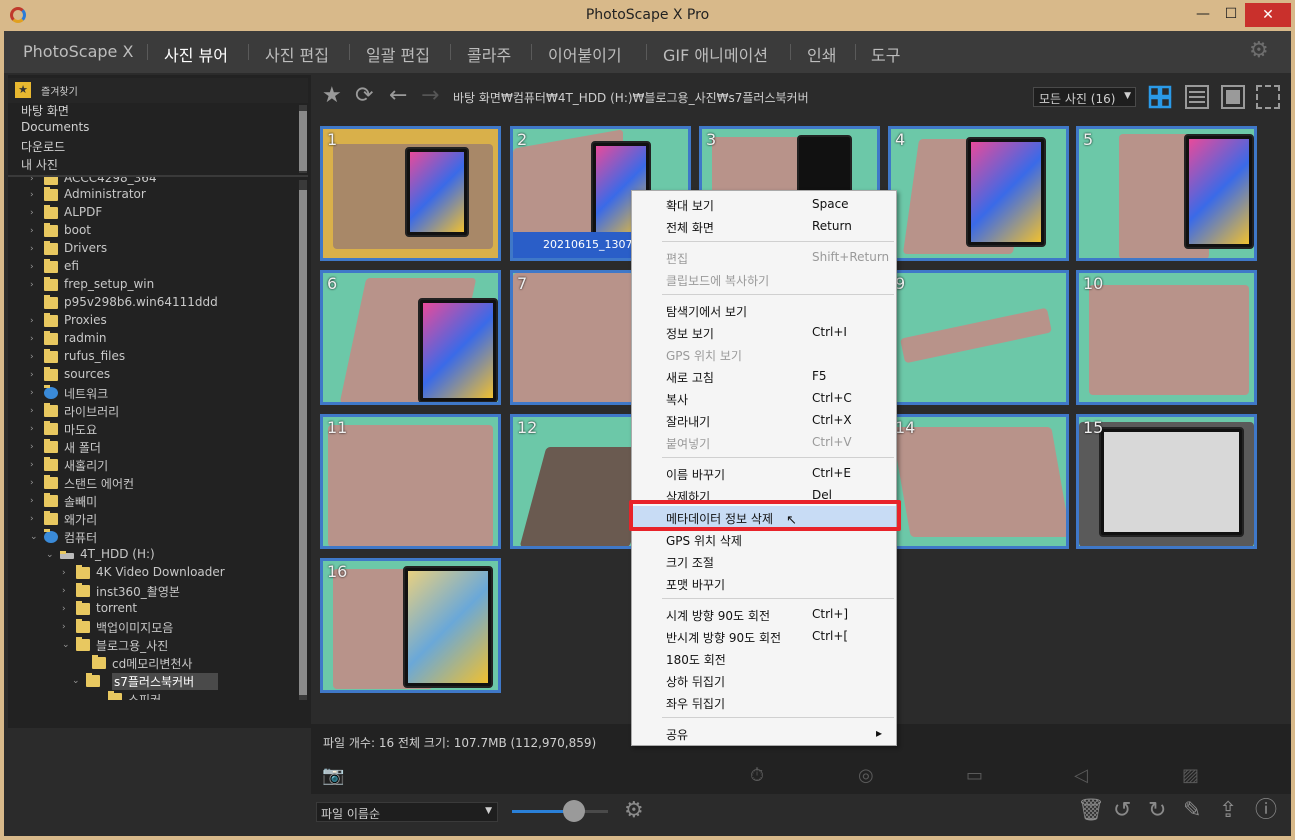 This screenshot has width=1295, height=840. I want to click on thumbnail: 16, so click(410, 625).